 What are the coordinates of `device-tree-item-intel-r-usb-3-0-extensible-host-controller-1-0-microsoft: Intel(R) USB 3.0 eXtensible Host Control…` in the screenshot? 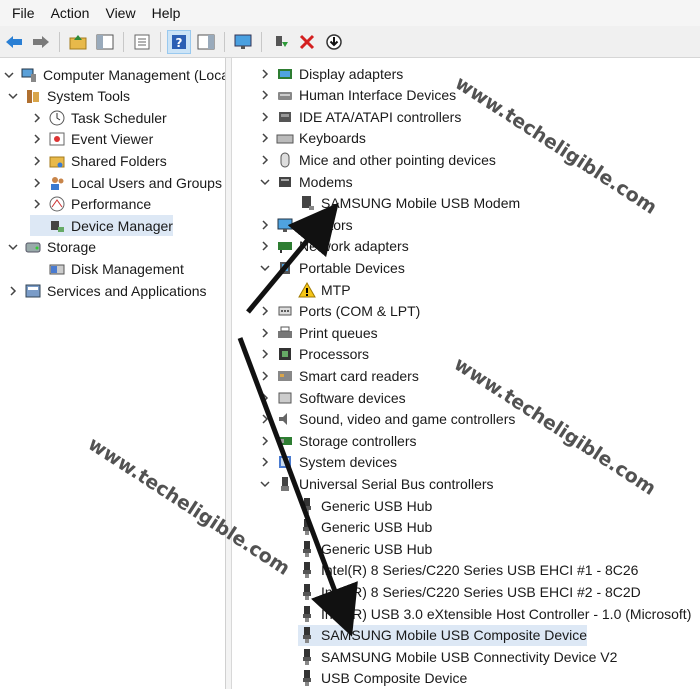 It's located at (494, 613).